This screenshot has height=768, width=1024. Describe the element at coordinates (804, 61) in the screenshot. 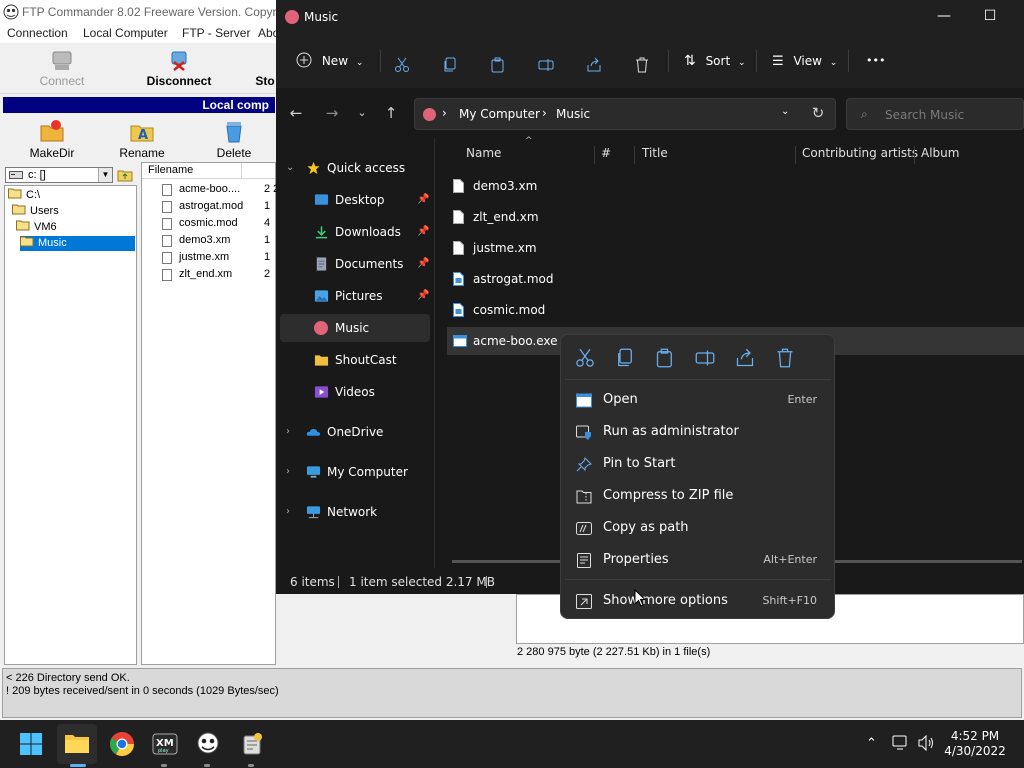

I see `view-button: ☰ View ⌄` at that location.